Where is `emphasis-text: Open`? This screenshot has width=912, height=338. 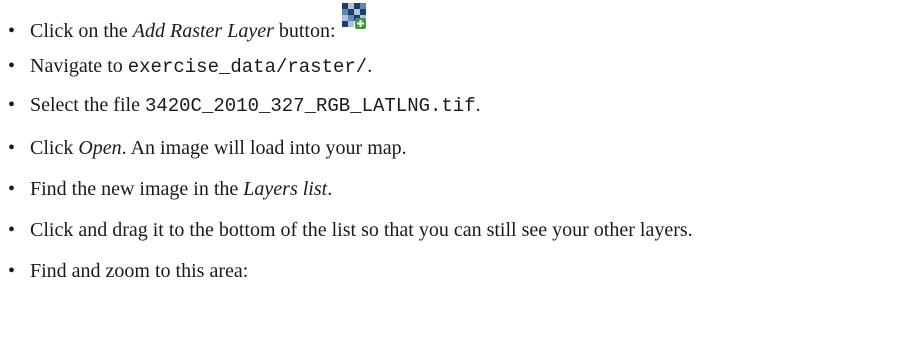 emphasis-text: Open is located at coordinates (100, 148).